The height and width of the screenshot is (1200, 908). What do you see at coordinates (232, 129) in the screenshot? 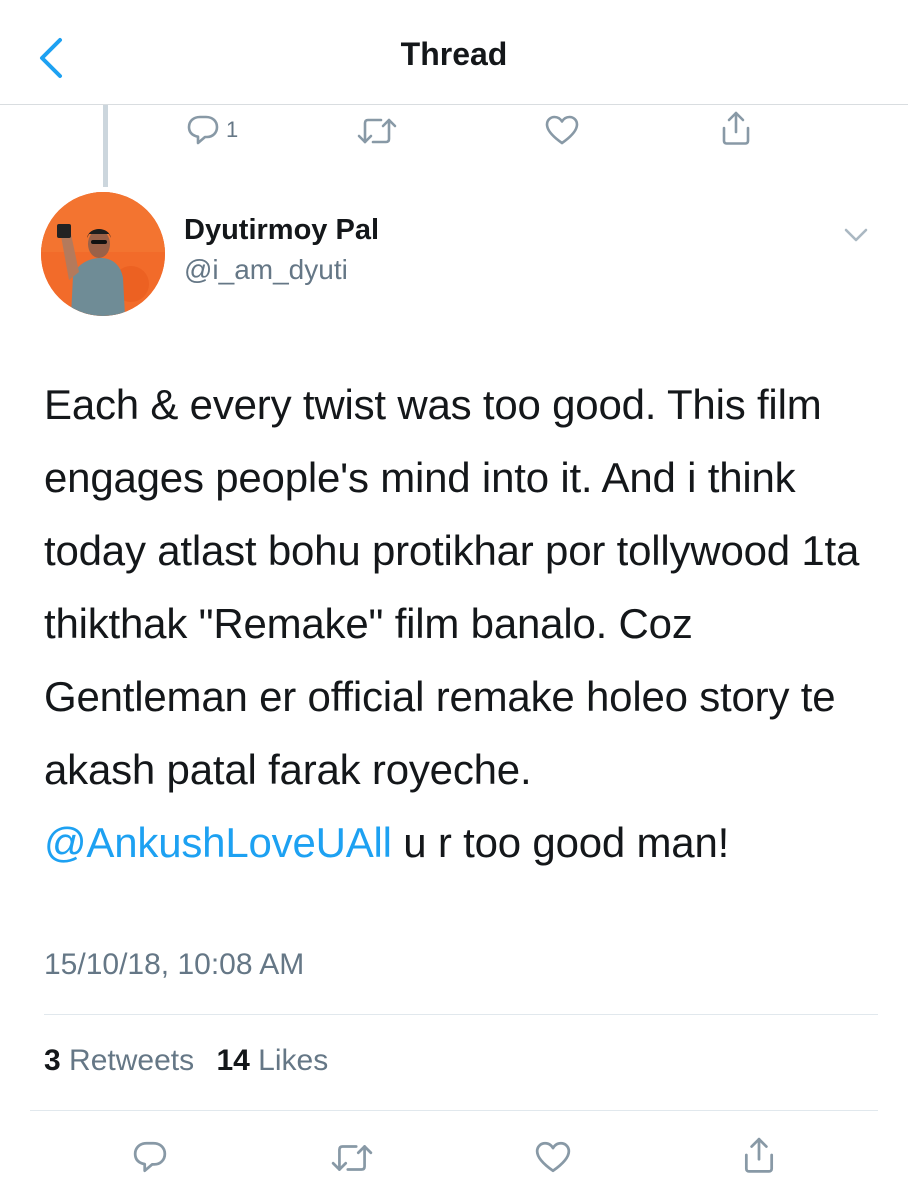
I see `reply-count: 1` at bounding box center [232, 129].